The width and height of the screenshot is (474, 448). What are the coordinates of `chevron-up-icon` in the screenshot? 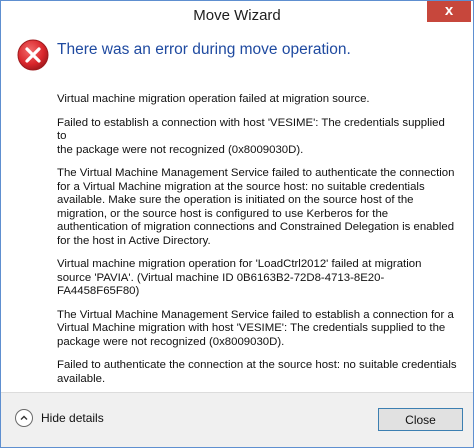 It's located at (24, 418).